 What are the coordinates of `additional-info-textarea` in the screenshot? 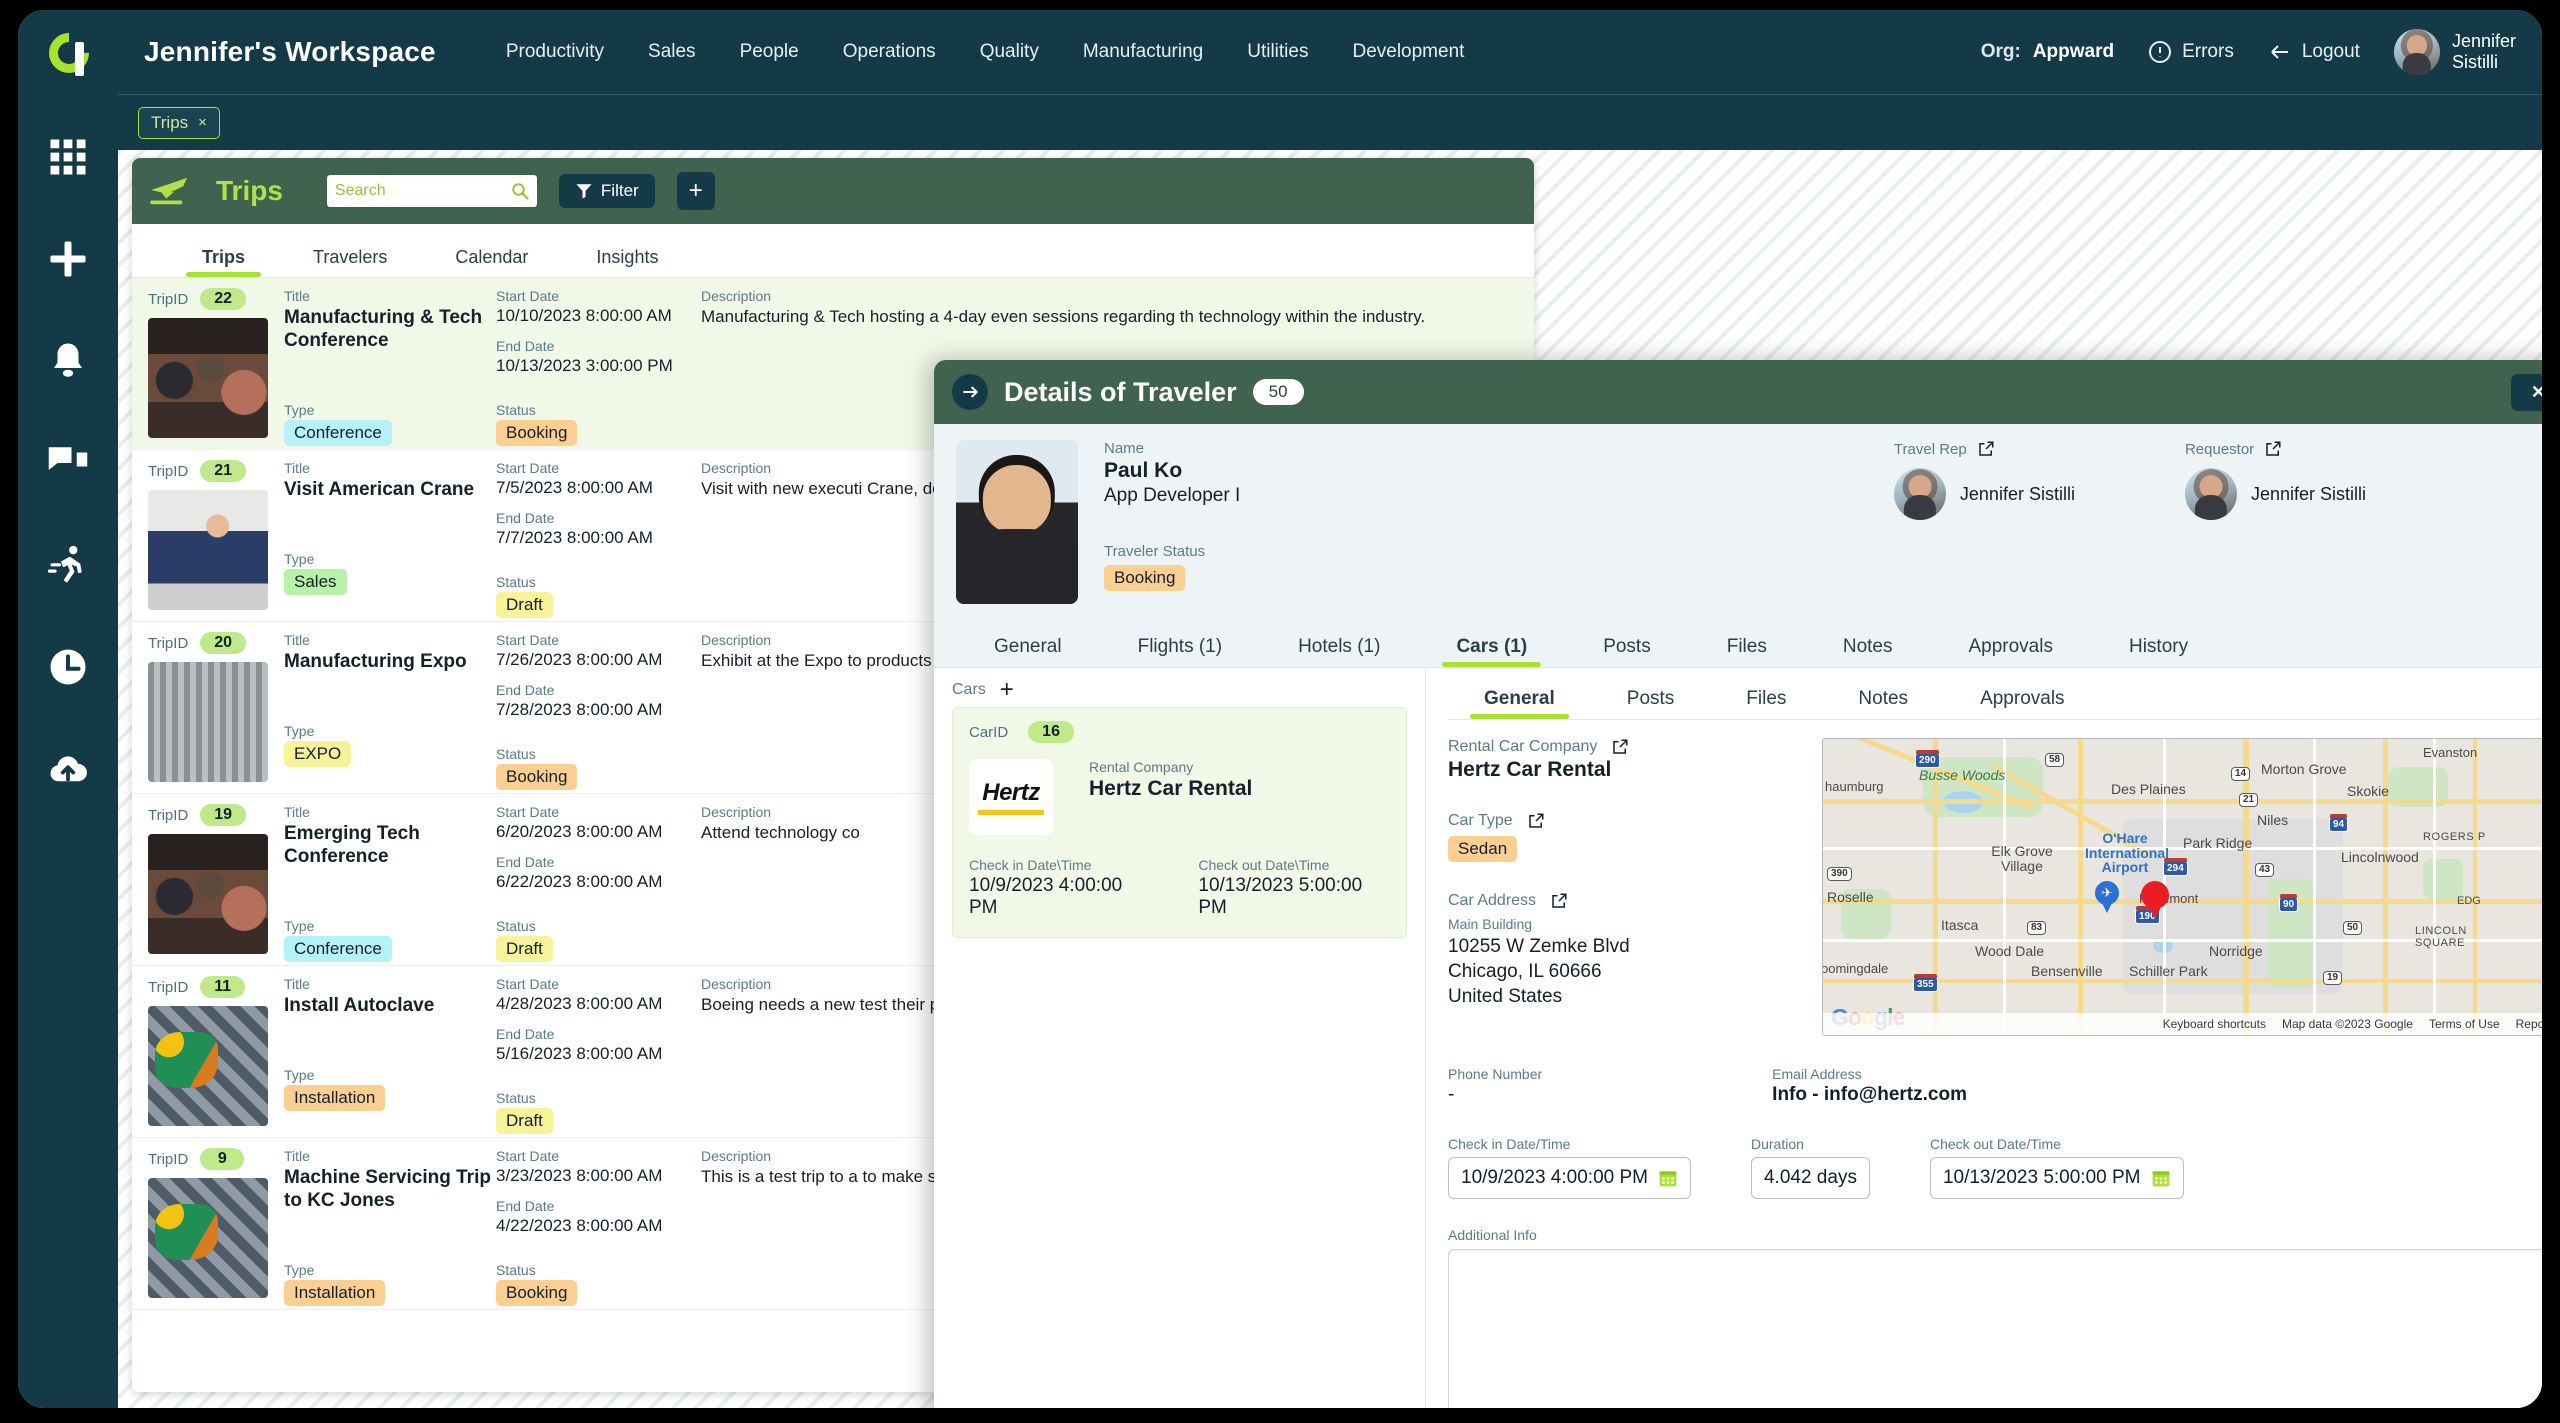 It's located at (1995, 1328).